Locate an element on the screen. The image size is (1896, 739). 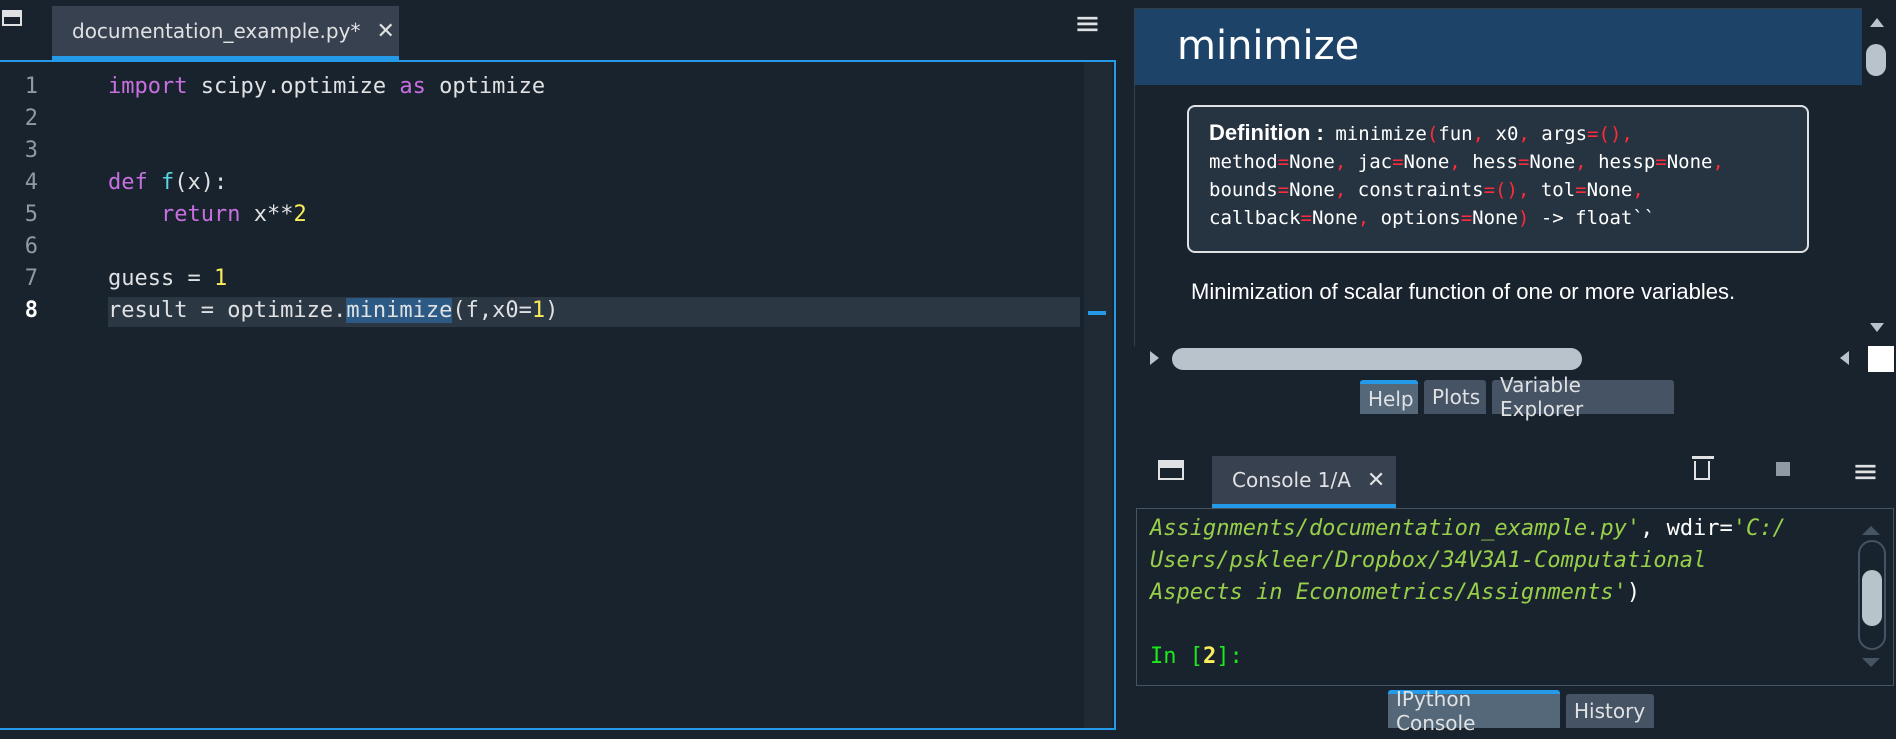
line-number: 1 is located at coordinates (31, 86).